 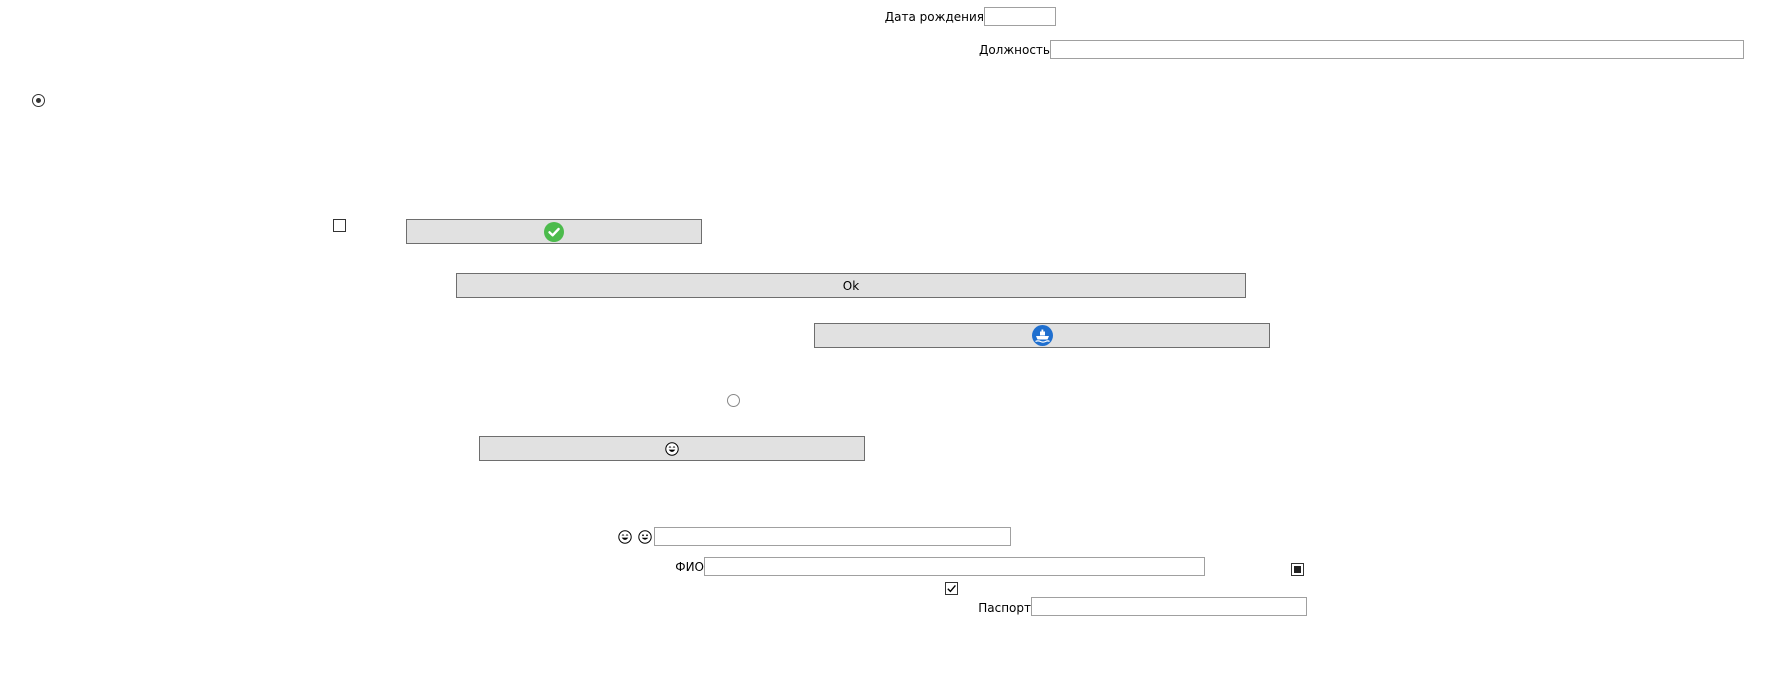 I want to click on green-check-circle-icon, so click(x=554, y=231).